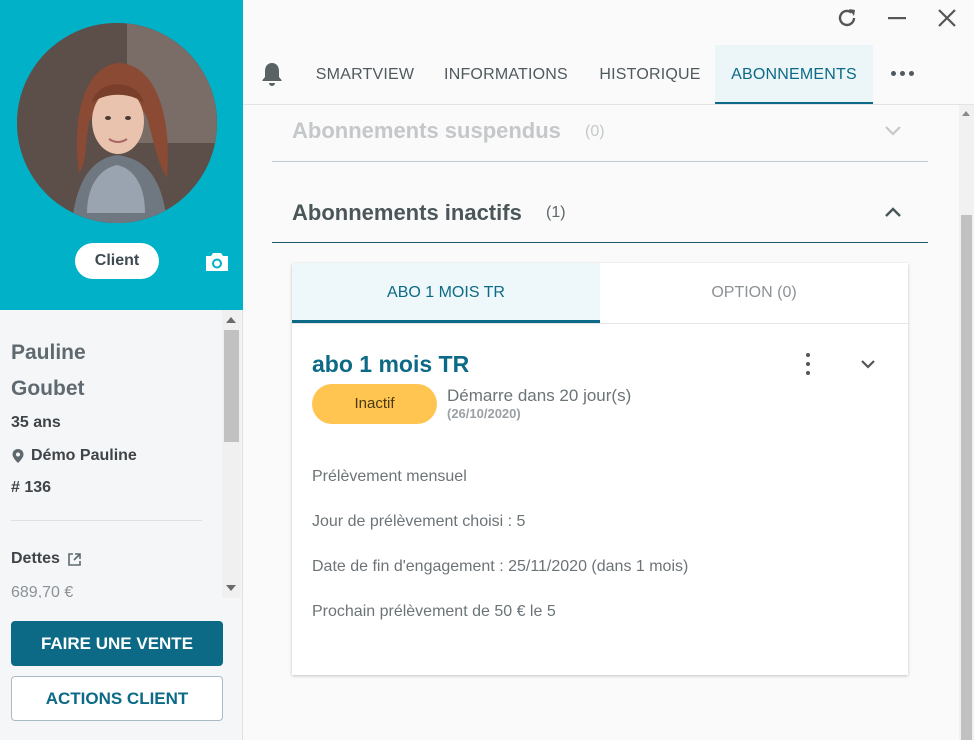  I want to click on section-count: (0), so click(595, 131).